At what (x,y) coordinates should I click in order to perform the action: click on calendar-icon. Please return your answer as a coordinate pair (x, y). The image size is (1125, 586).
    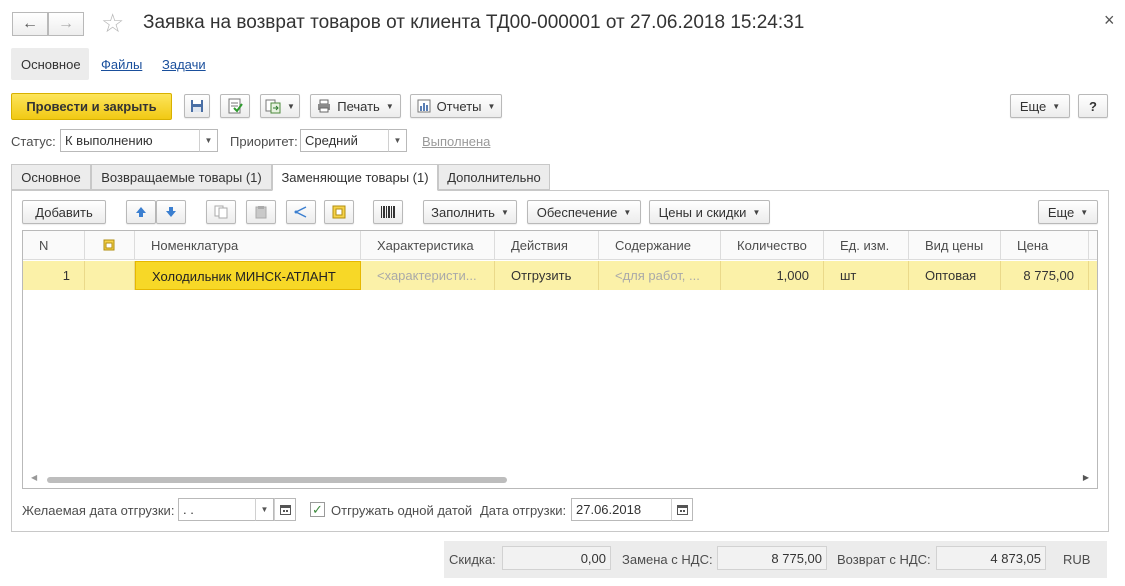
    Looking at the image, I should click on (682, 510).